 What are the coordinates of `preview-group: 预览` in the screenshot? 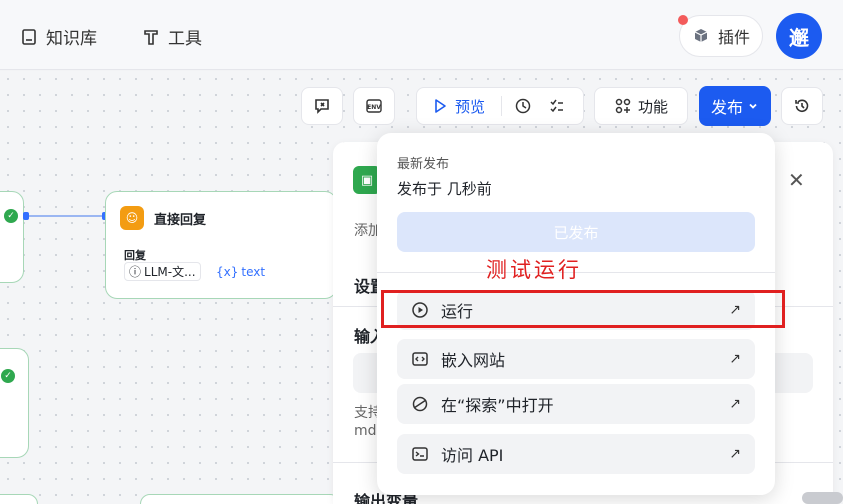 It's located at (500, 106).